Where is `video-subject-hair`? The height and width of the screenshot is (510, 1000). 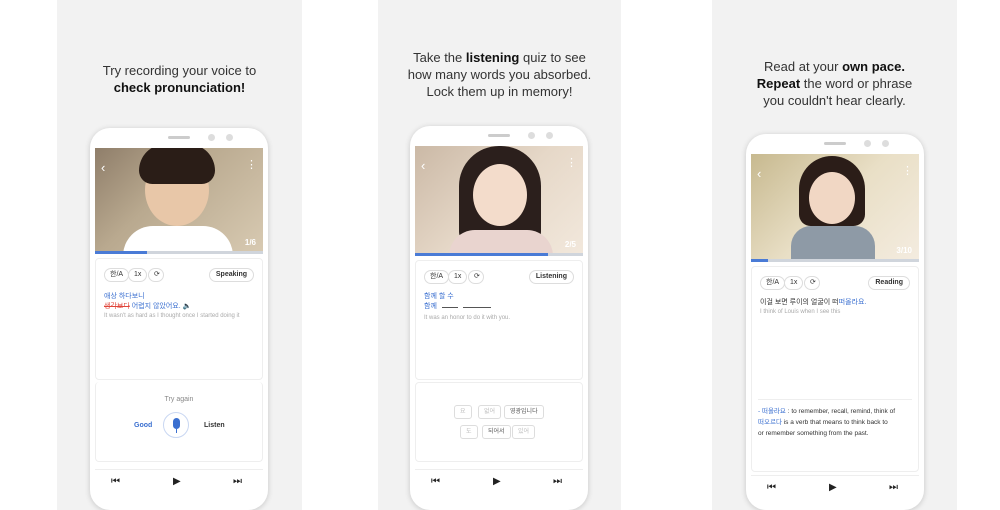
video-subject-hair is located at coordinates (177, 166).